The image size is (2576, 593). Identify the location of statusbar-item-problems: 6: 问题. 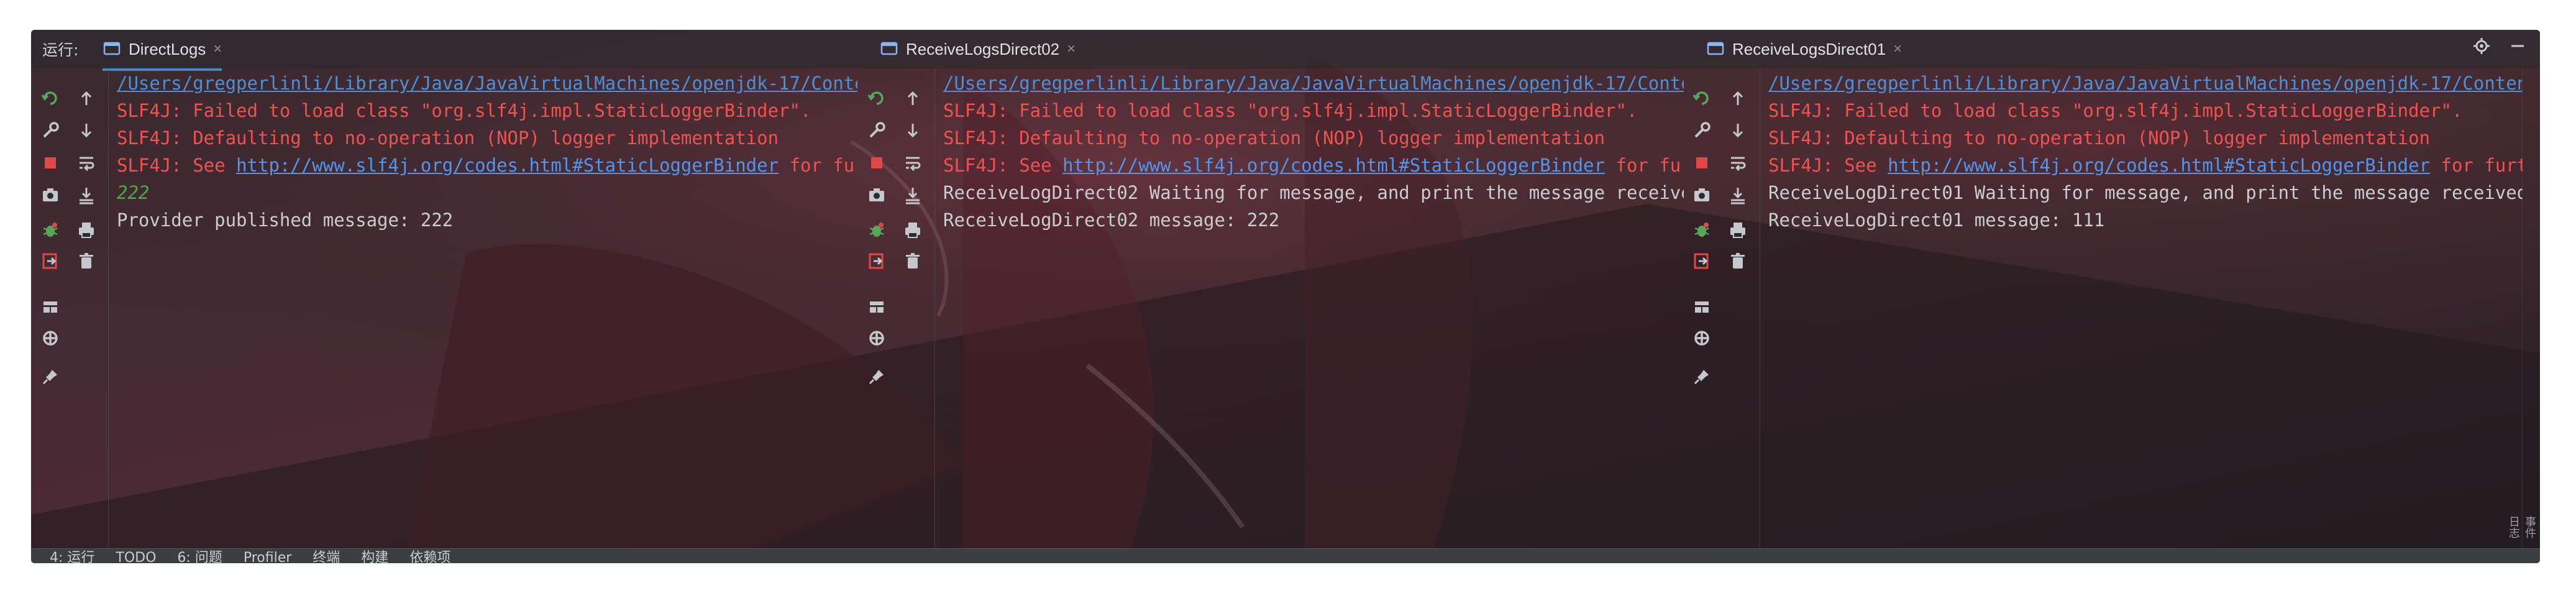
(199, 556).